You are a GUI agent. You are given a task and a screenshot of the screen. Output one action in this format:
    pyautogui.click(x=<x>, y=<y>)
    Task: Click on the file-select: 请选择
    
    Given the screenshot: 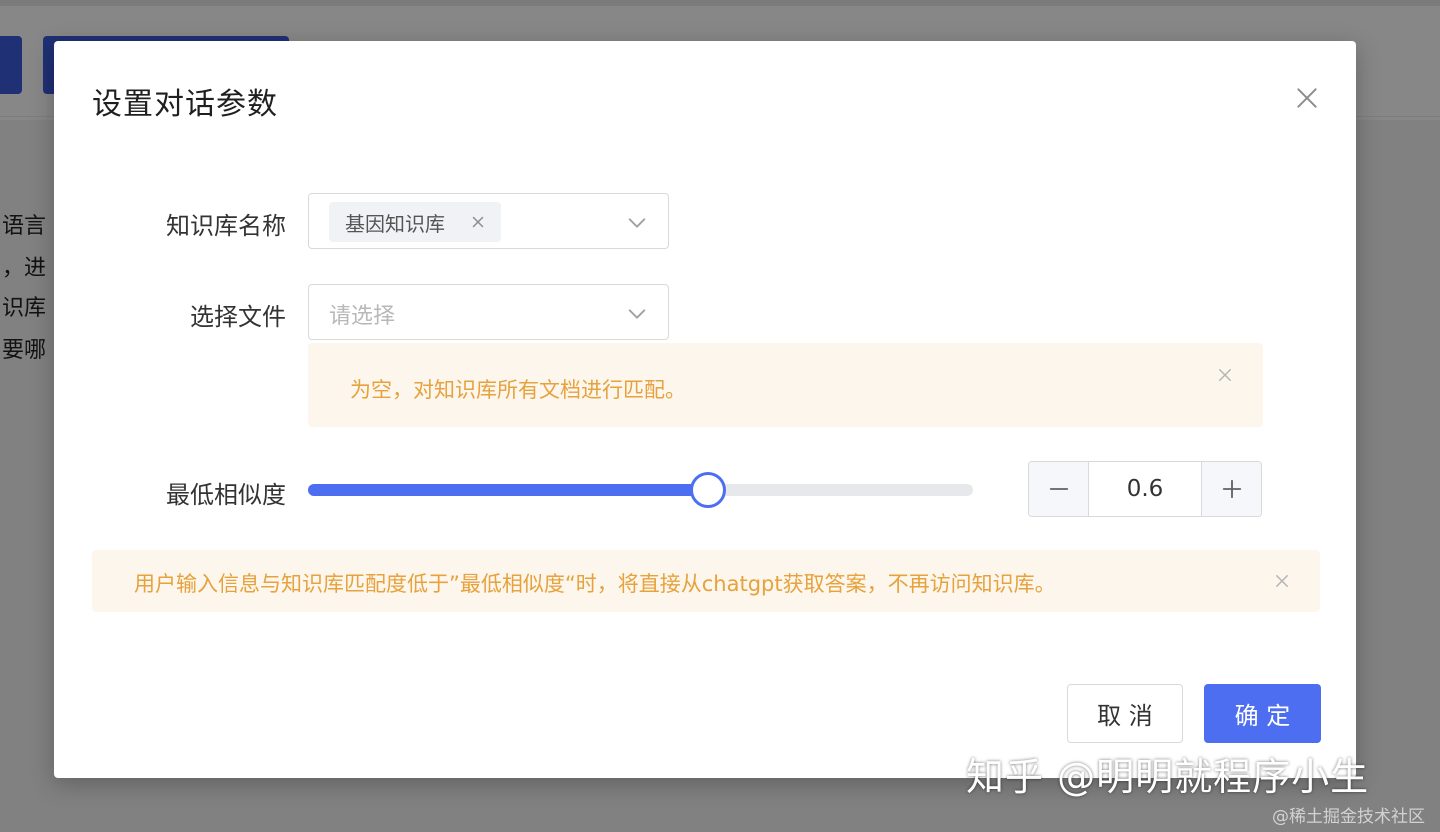 What is the action you would take?
    pyautogui.click(x=488, y=312)
    